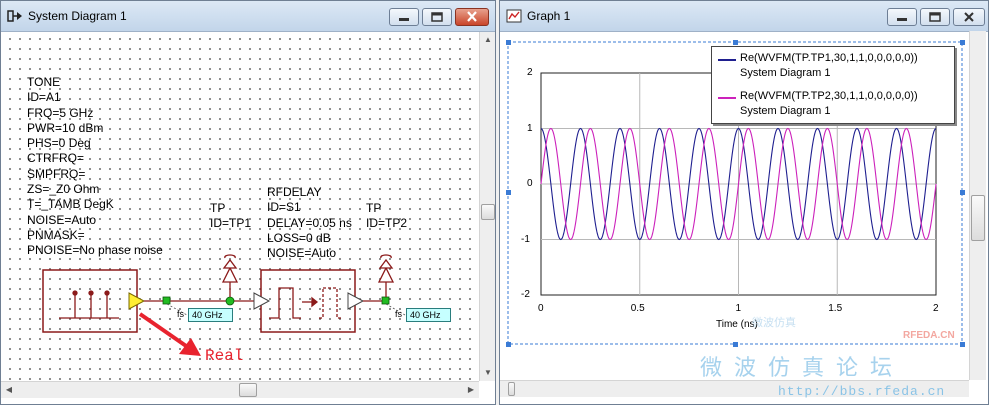 The width and height of the screenshot is (989, 405). I want to click on fs2-value: 40 GHz, so click(428, 315).